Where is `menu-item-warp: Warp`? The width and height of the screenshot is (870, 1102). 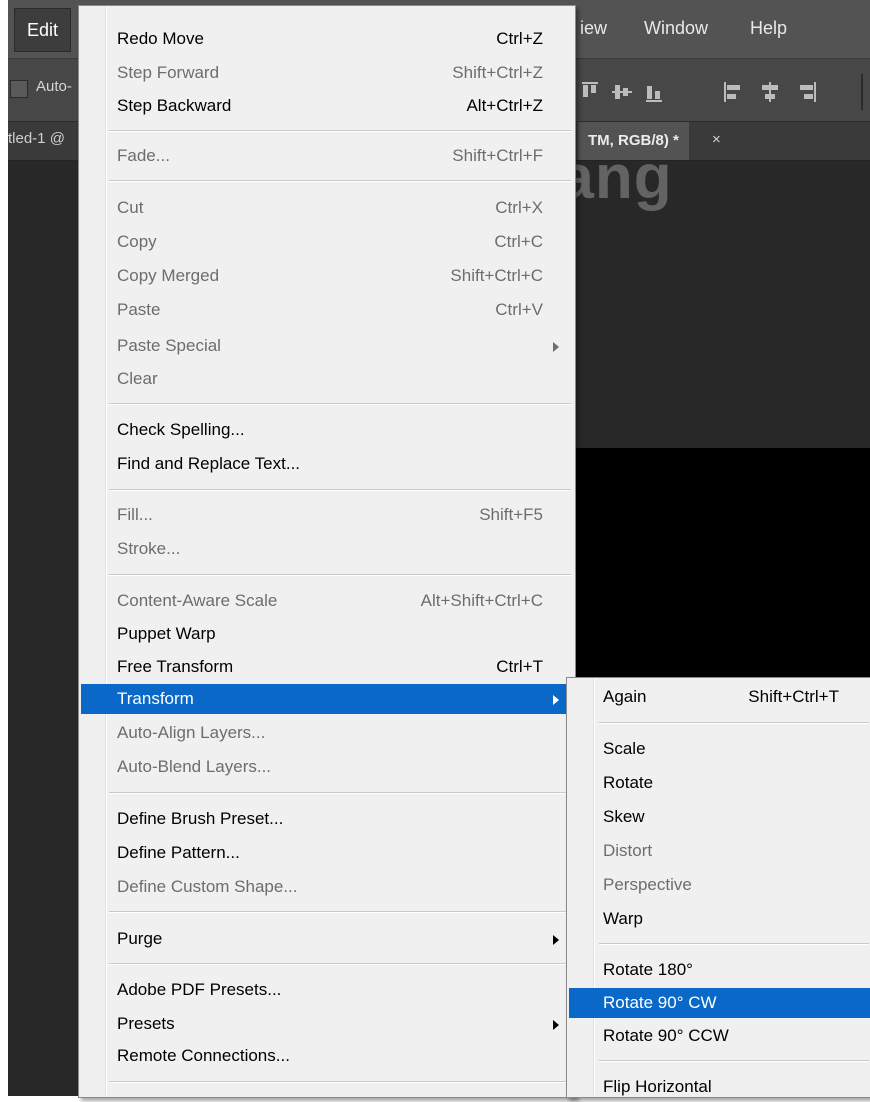 menu-item-warp: Warp is located at coordinates (719, 919).